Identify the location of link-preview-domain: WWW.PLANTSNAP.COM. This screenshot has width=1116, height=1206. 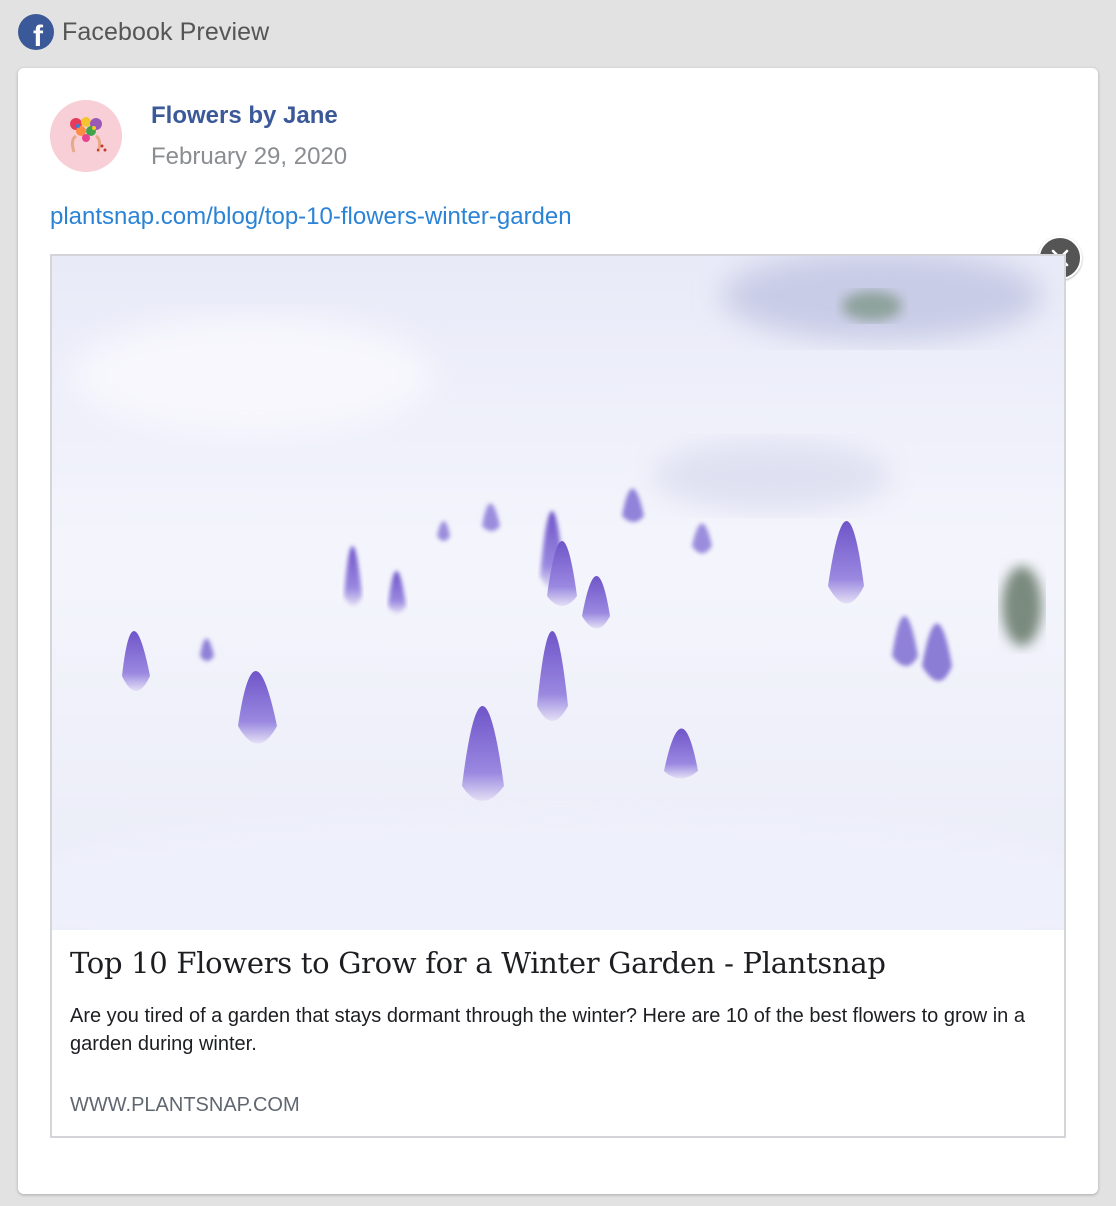
(185, 1105).